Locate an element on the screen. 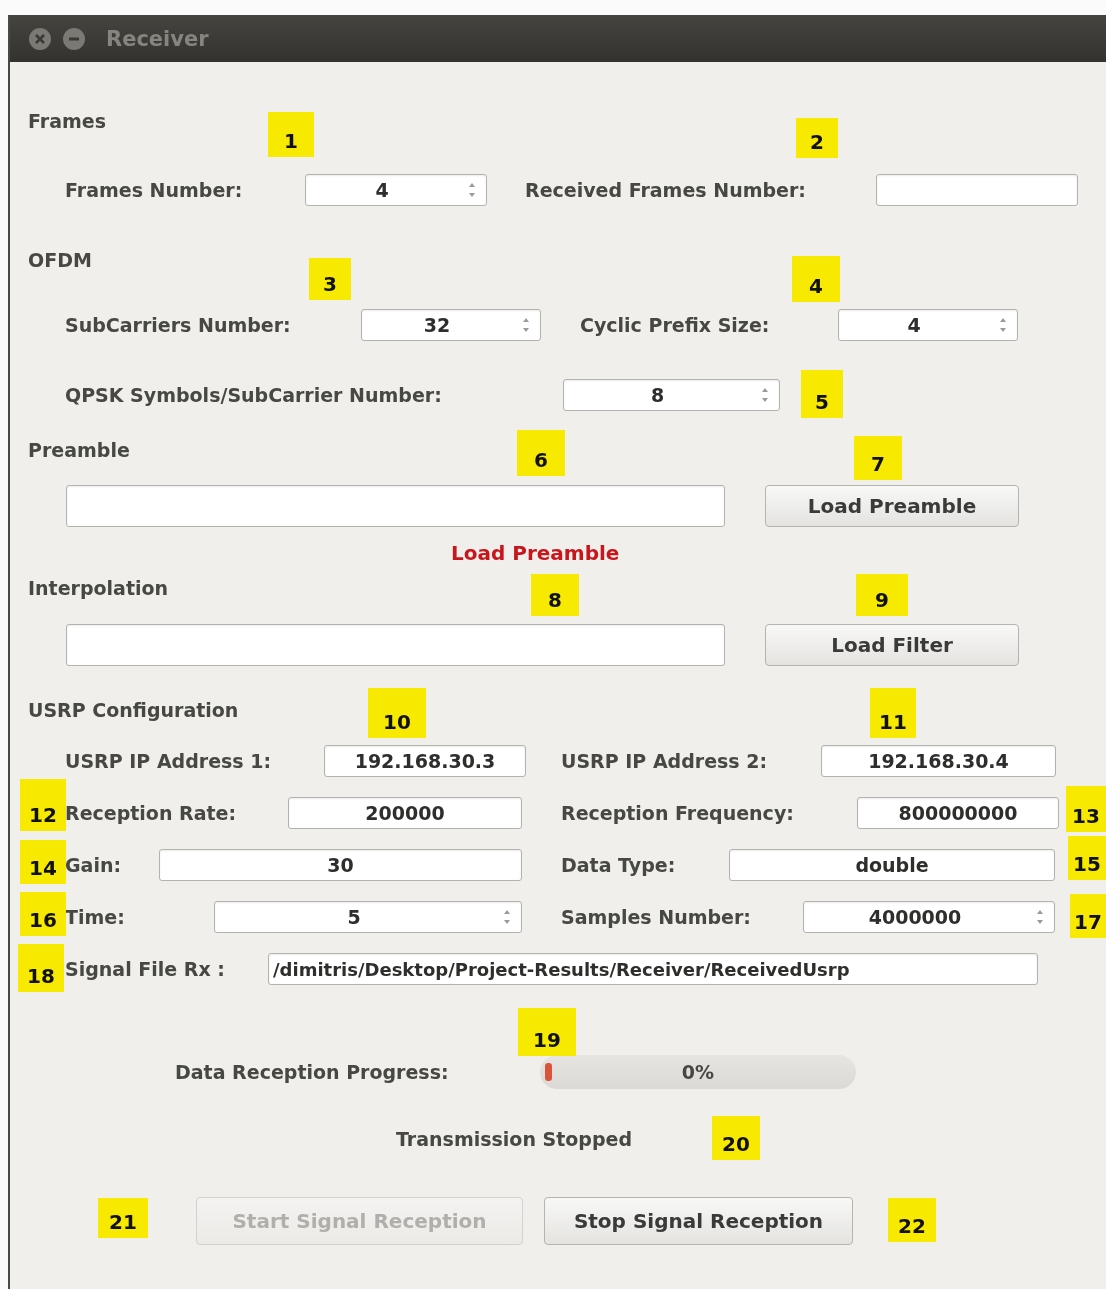  field-label: Cyclic Prefix Size: is located at coordinates (675, 325).